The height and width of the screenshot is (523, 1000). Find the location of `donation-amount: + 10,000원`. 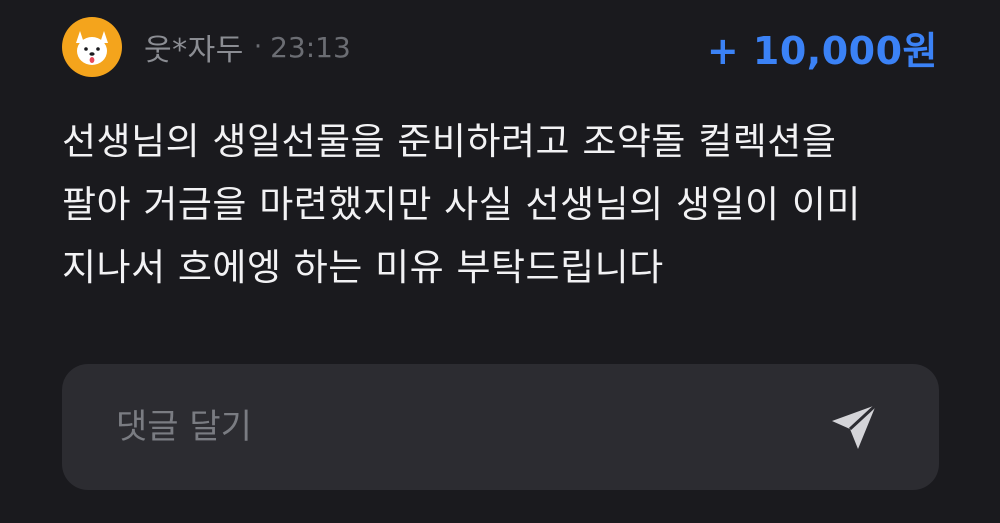

donation-amount: + 10,000원 is located at coordinates (822, 50).